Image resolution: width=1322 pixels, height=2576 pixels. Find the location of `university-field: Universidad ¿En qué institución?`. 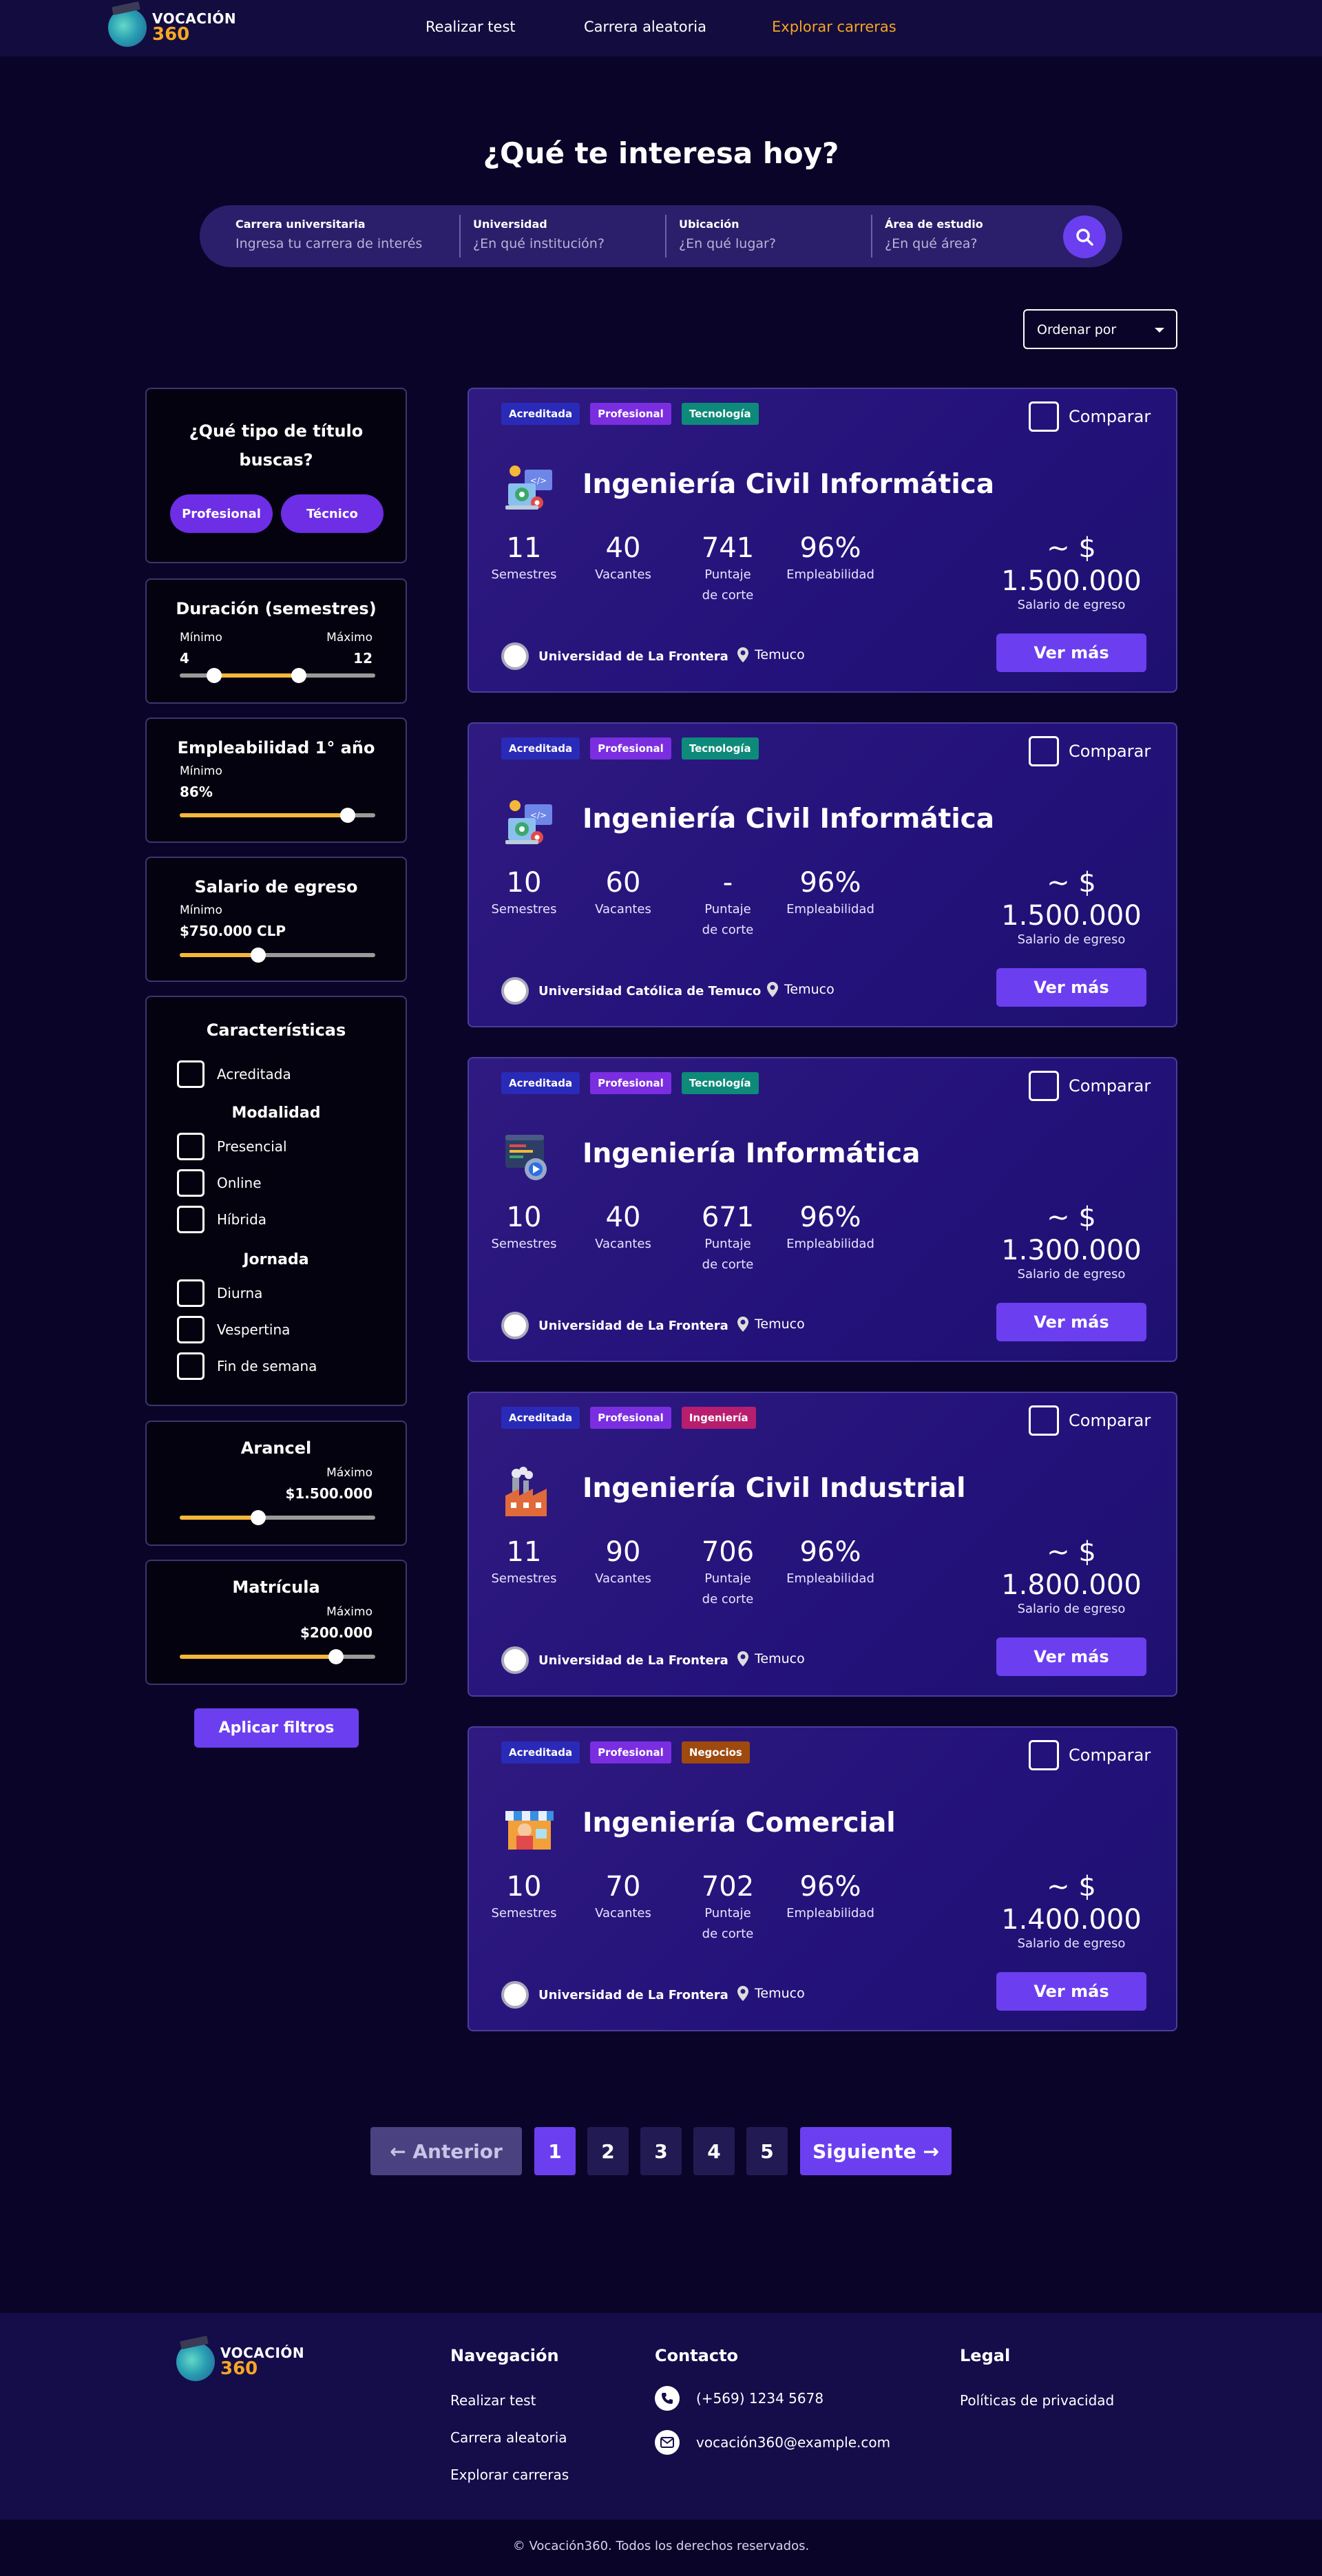

university-field: Universidad ¿En qué institución? is located at coordinates (566, 236).